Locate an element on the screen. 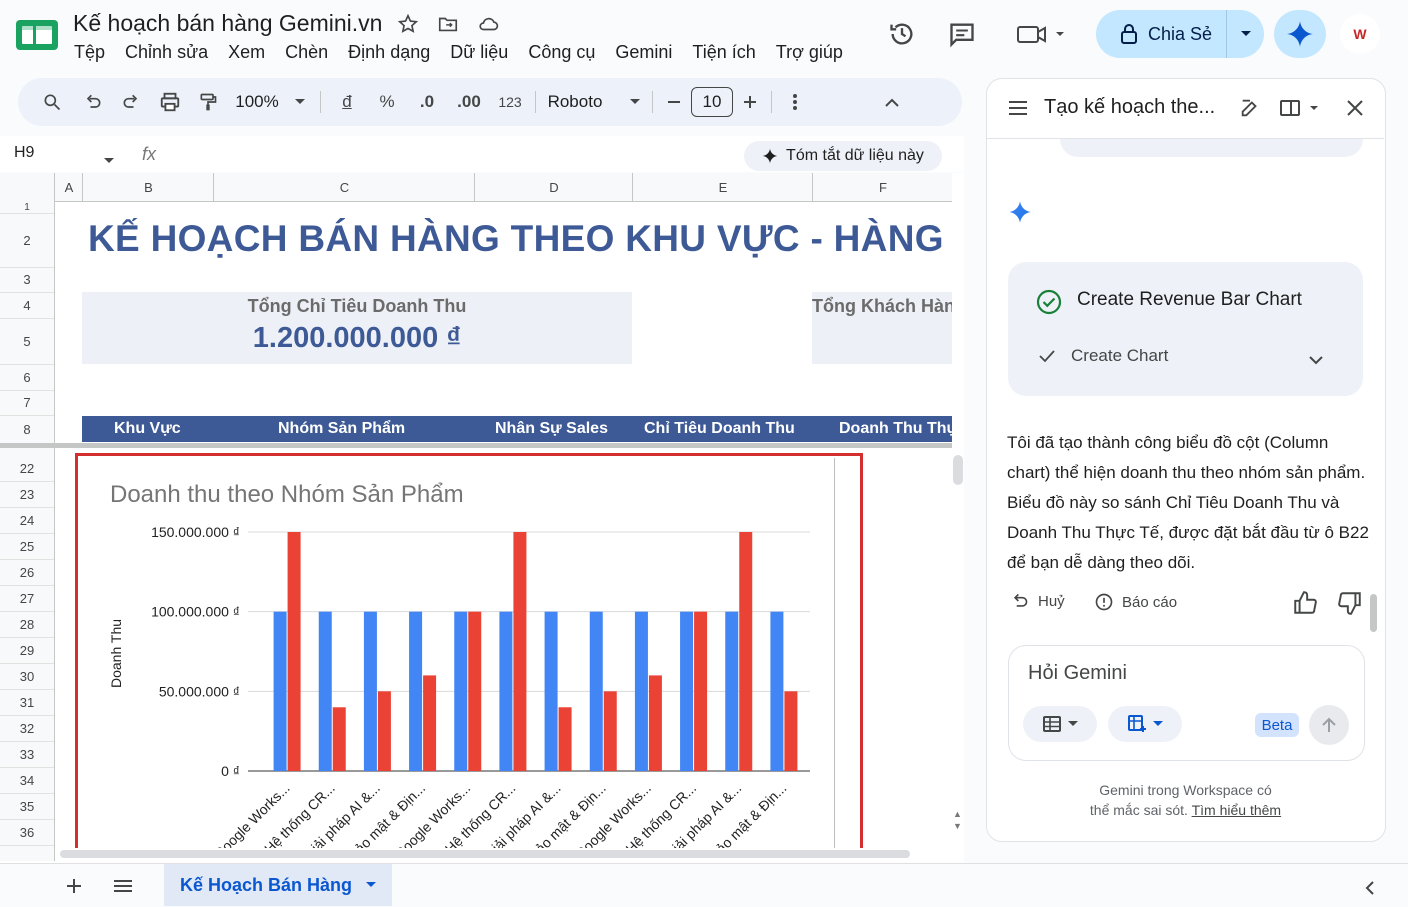 The image size is (1408, 907). row-header: 25 is located at coordinates (27, 546).